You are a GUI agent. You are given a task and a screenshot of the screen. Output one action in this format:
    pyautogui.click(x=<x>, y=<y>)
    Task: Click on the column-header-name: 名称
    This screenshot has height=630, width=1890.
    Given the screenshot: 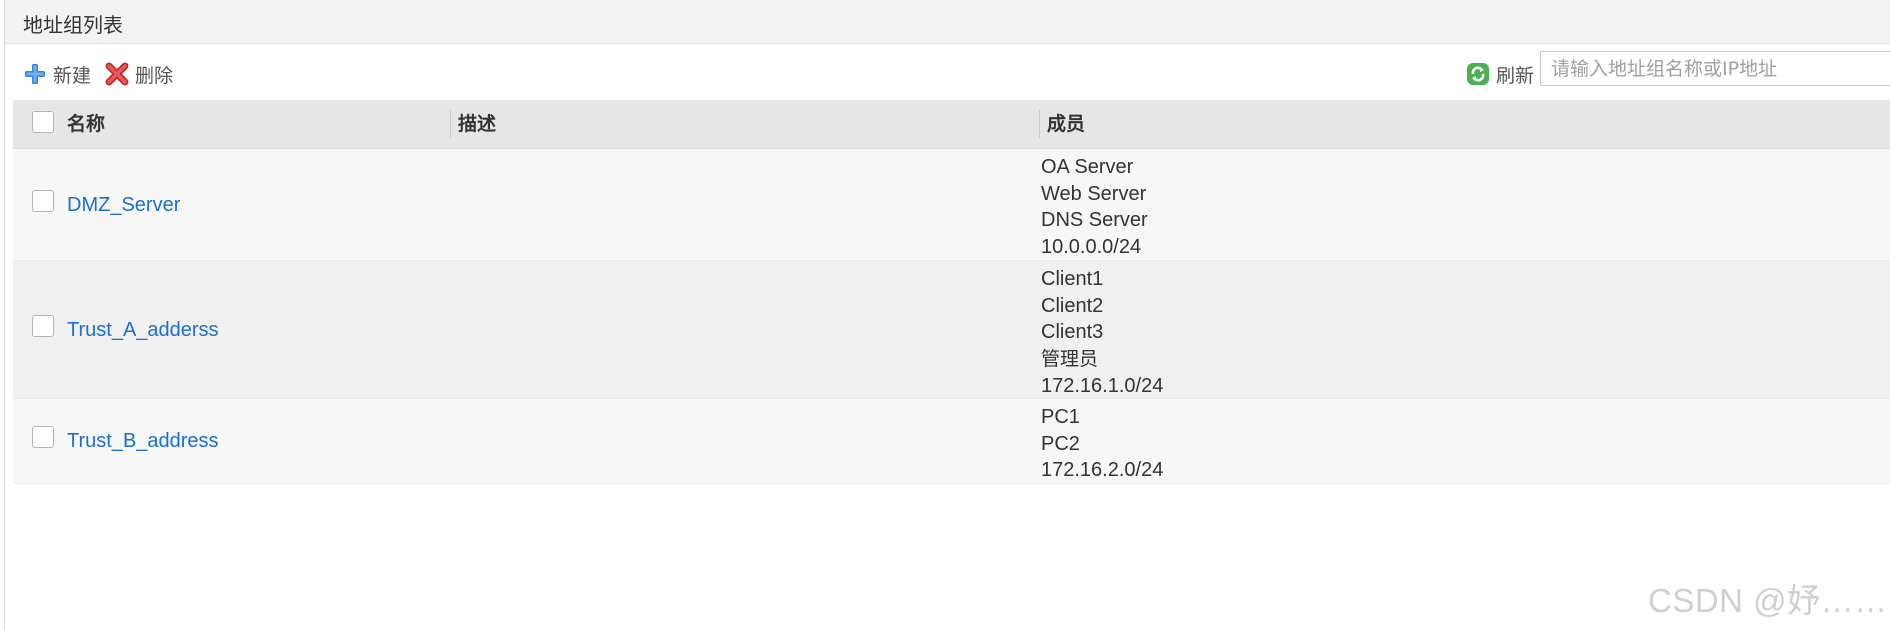 What is the action you would take?
    pyautogui.click(x=86, y=124)
    